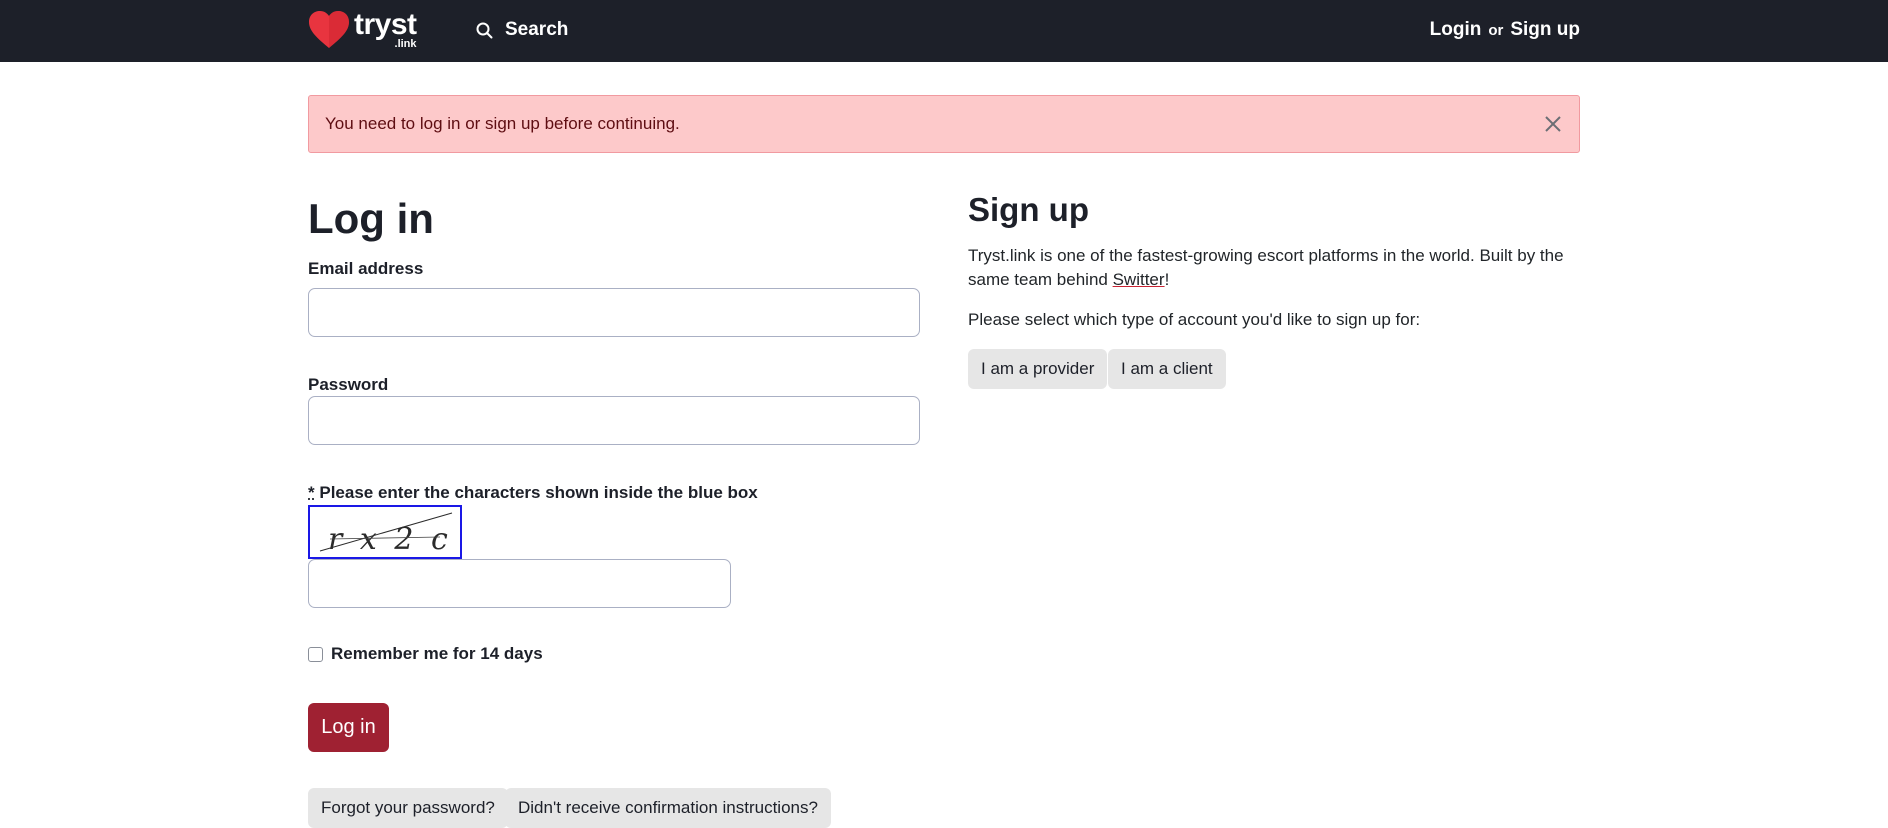 This screenshot has width=1888, height=828. I want to click on signup-intro-end: !, so click(1167, 279).